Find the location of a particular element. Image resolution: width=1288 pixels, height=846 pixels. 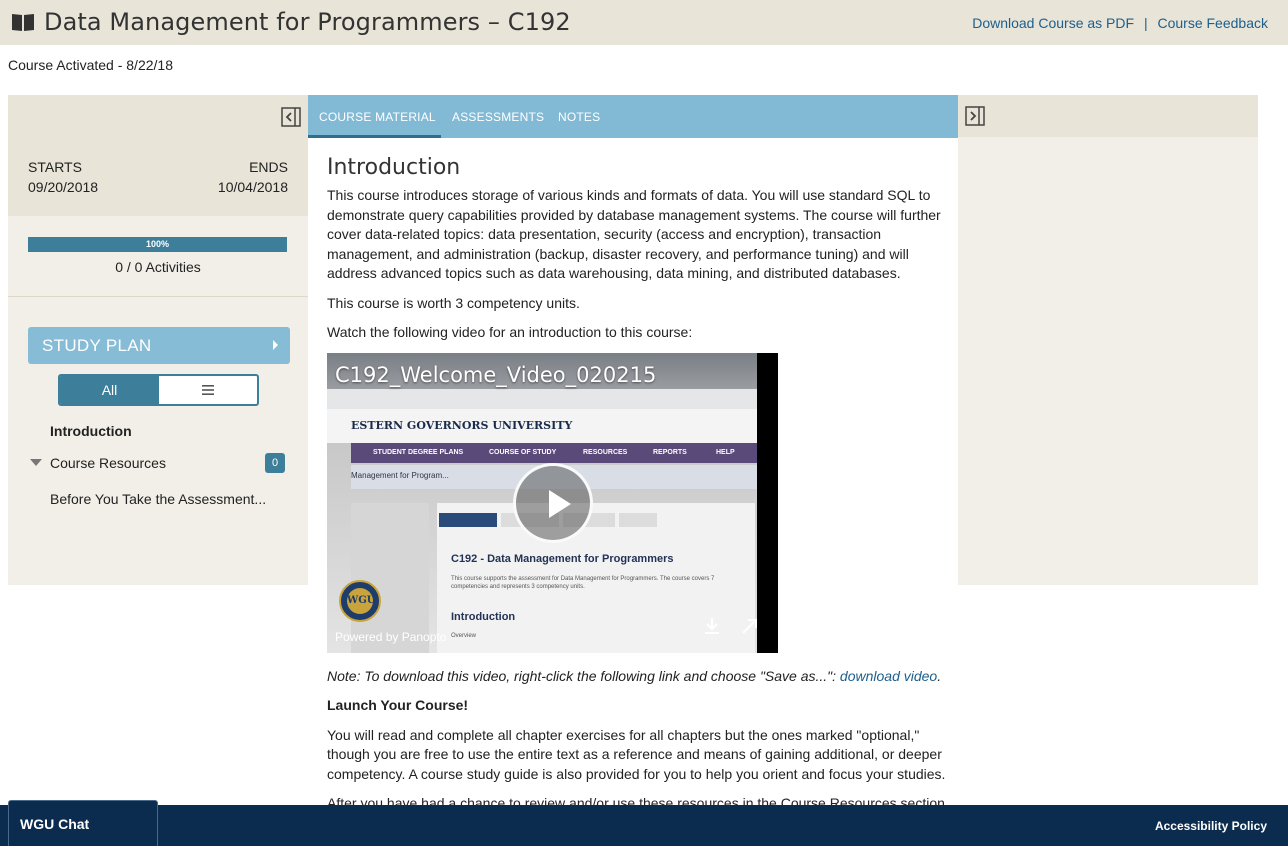

list-icon is located at coordinates (208, 390).